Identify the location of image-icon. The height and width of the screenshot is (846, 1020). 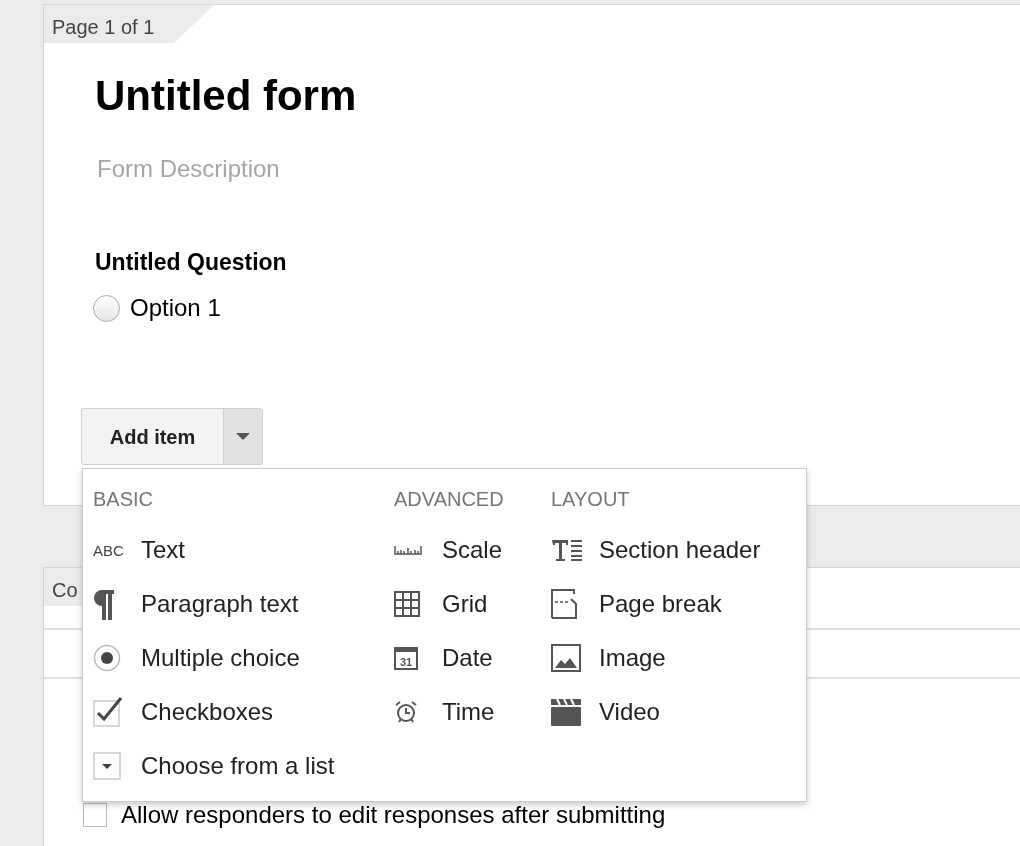
(566, 658).